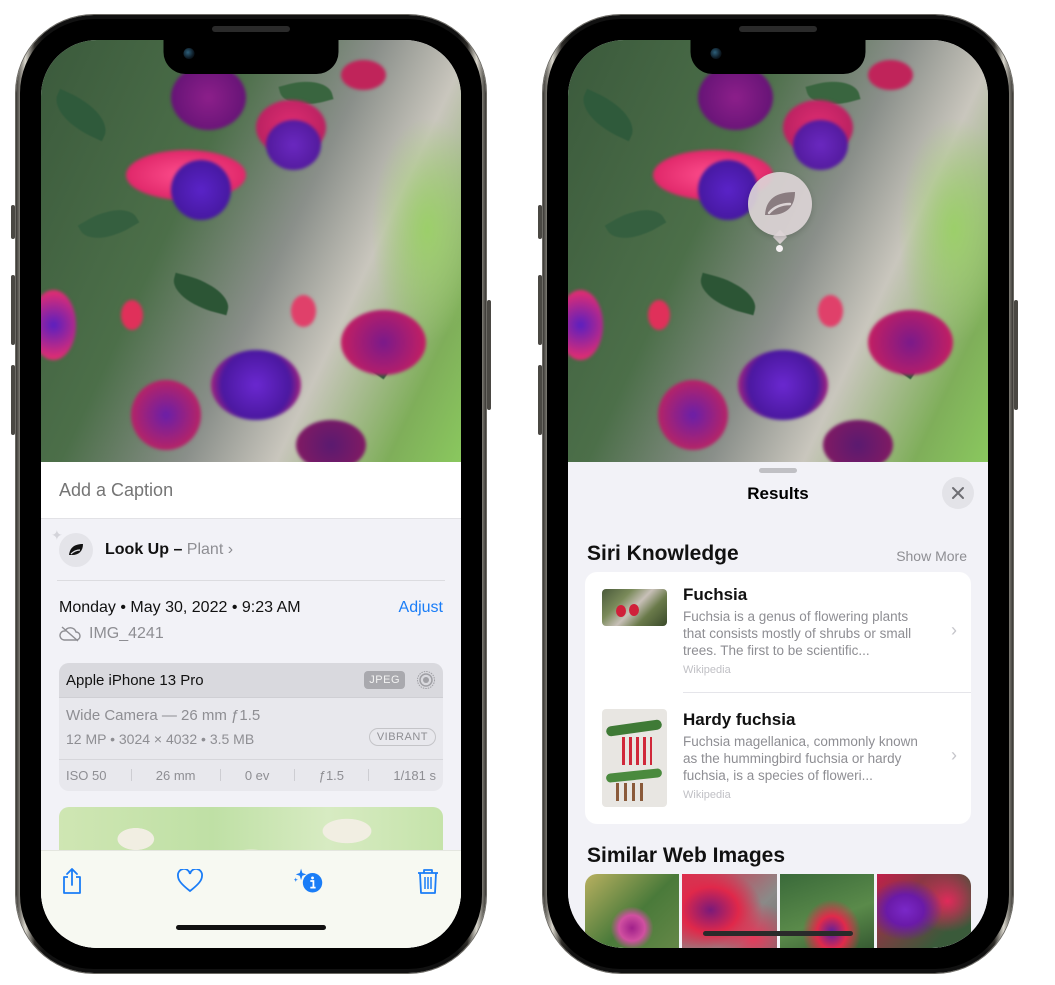 Image resolution: width=1055 pixels, height=985 pixels. I want to click on trash-icon, so click(428, 881).